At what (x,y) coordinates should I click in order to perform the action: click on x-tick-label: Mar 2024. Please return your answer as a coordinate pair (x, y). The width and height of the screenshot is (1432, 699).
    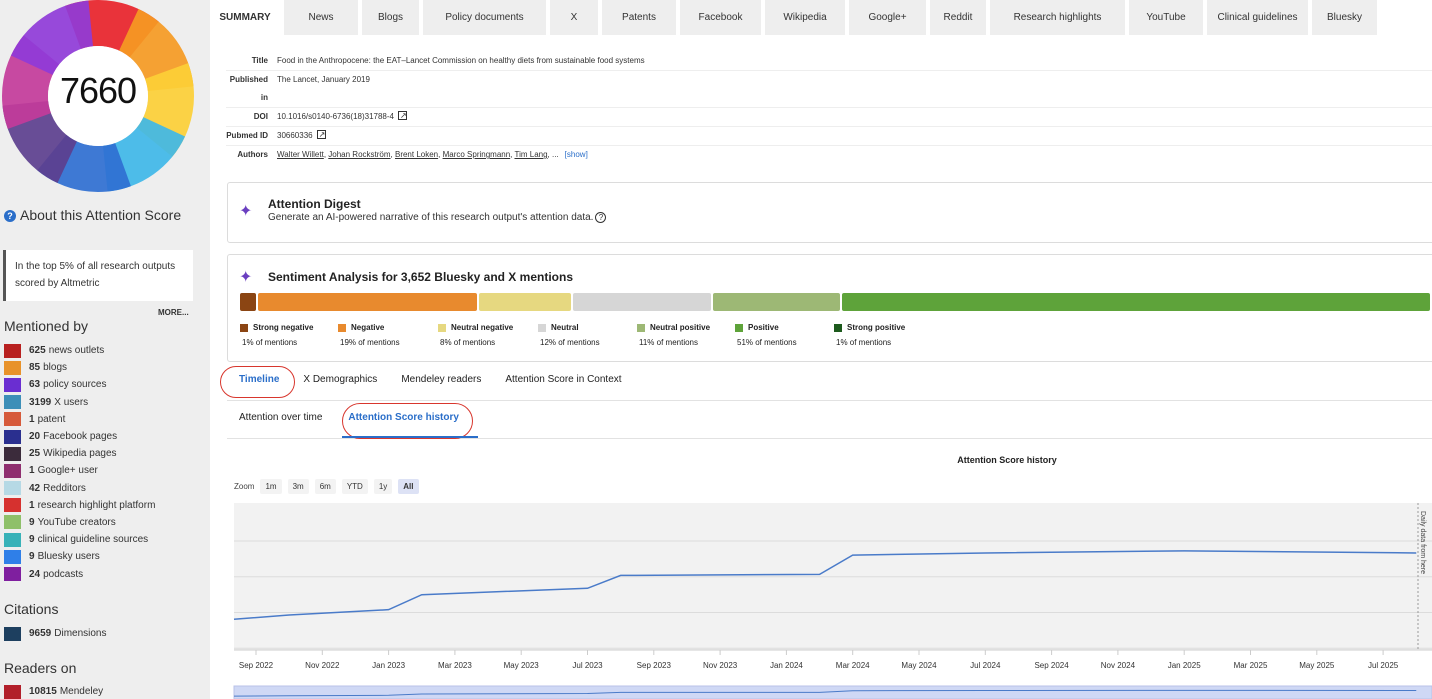
    Looking at the image, I should click on (853, 665).